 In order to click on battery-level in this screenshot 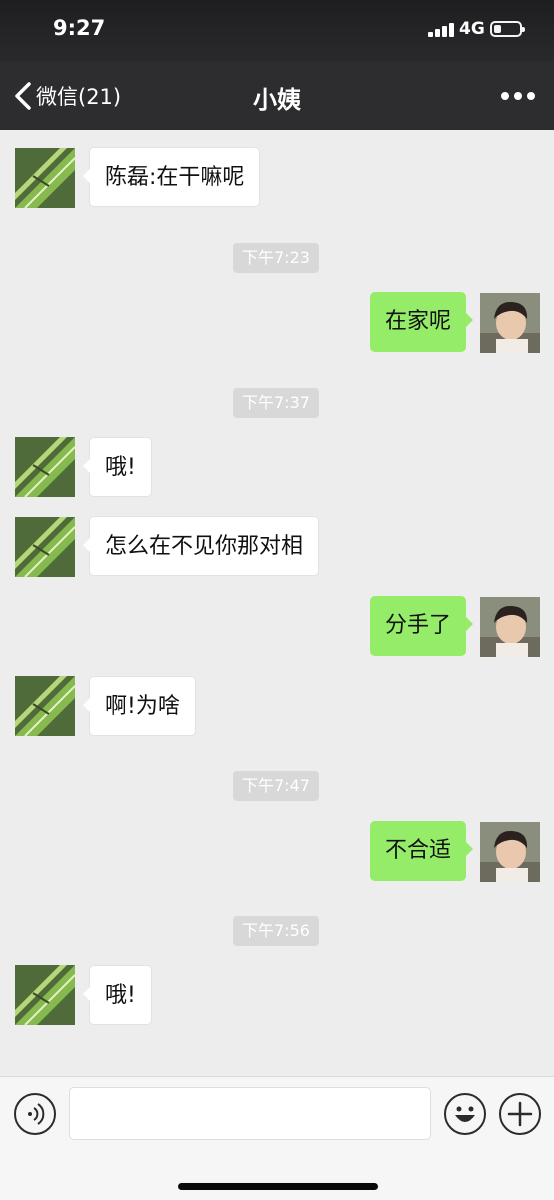, I will do `click(497, 29)`.